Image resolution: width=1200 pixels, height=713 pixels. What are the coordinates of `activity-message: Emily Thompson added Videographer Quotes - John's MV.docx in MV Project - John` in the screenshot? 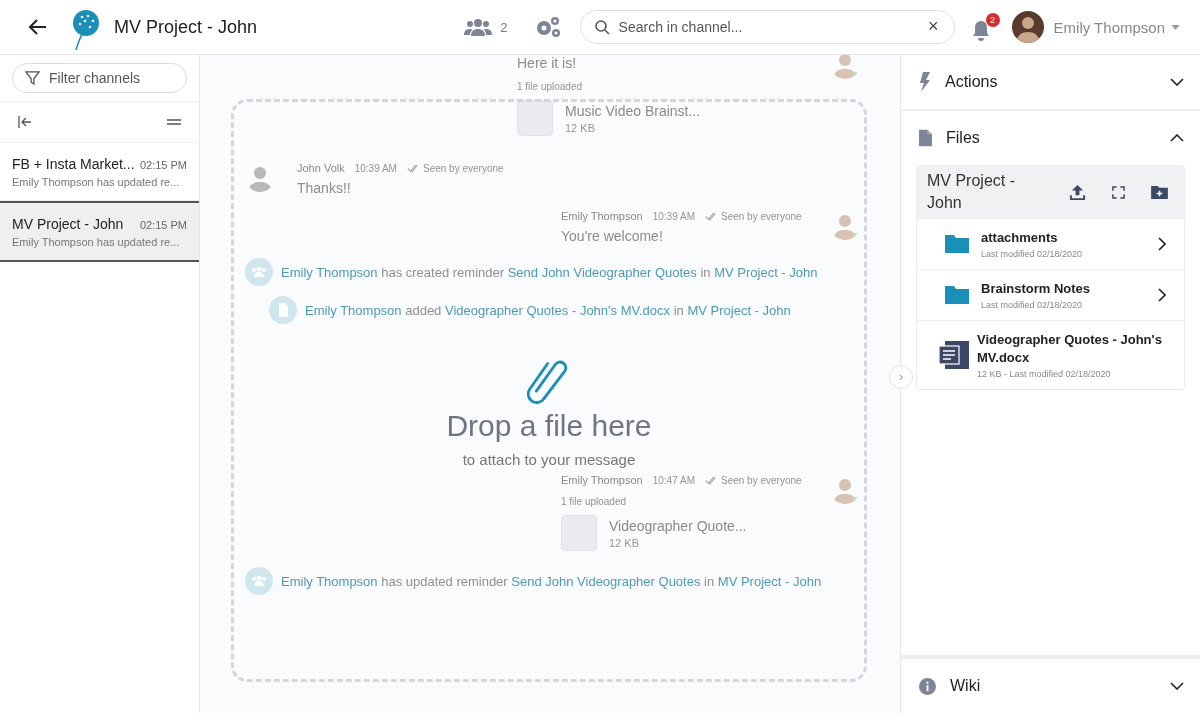 It's located at (548, 310).